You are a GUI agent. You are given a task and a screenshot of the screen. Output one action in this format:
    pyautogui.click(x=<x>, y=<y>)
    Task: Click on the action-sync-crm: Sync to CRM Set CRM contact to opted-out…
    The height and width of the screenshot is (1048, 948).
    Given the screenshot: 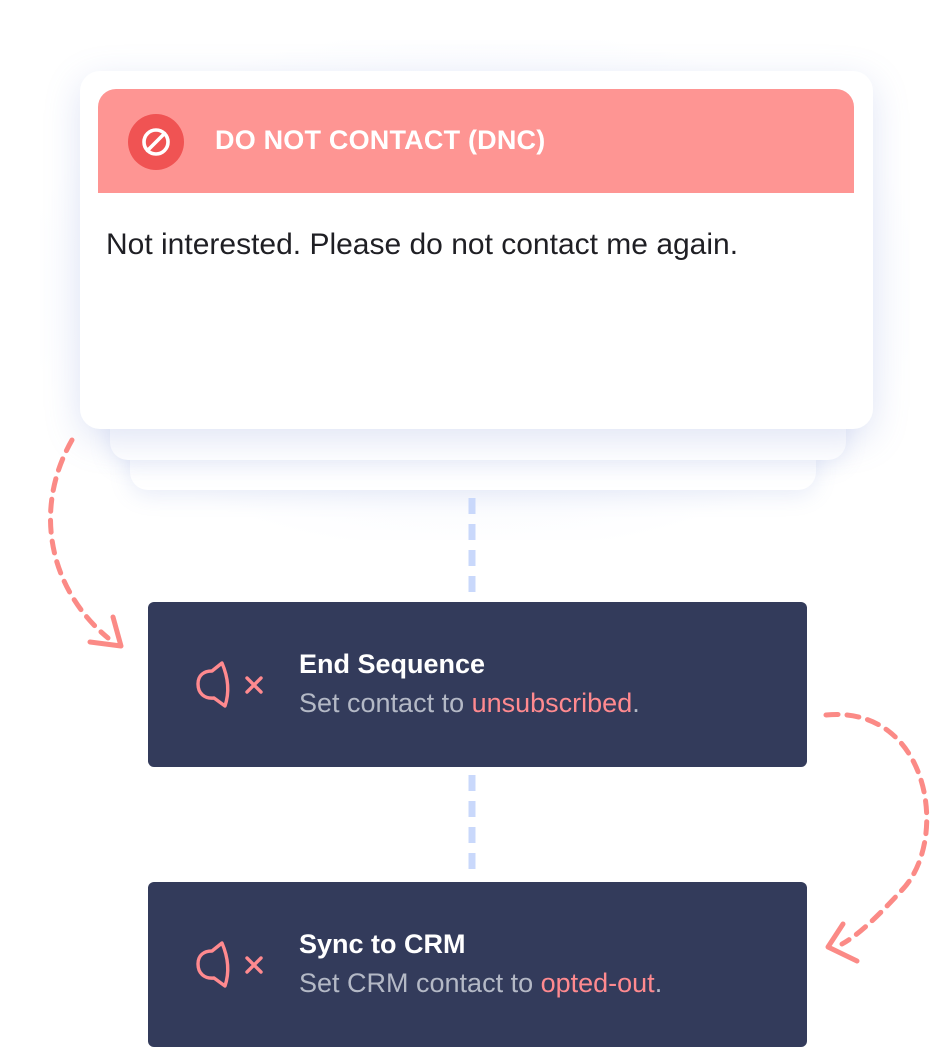 What is the action you would take?
    pyautogui.click(x=477, y=964)
    